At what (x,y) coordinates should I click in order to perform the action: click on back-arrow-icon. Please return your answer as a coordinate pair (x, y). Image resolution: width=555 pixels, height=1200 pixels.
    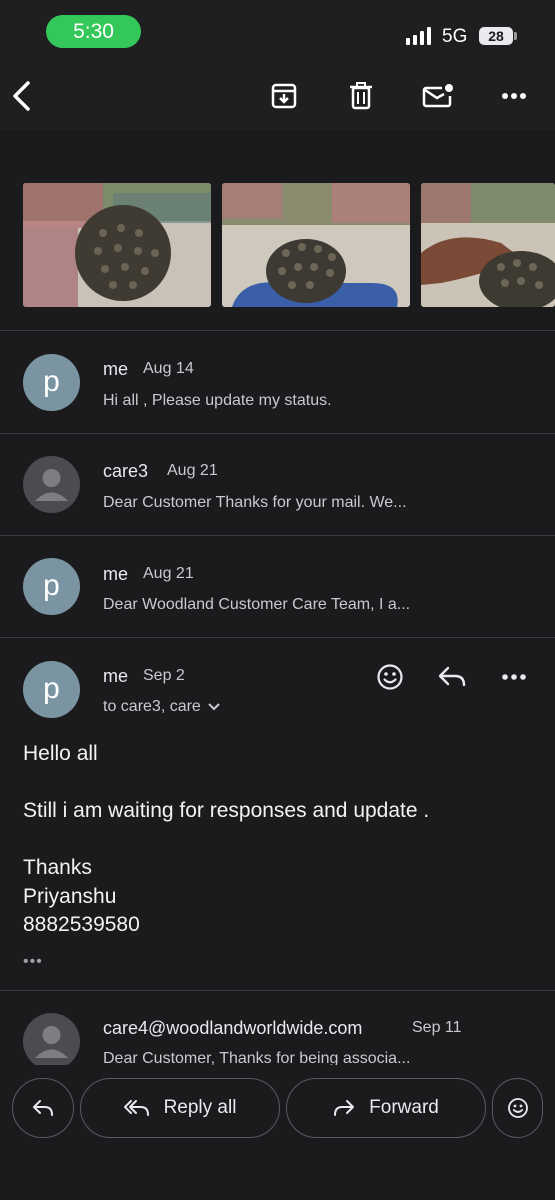
    Looking at the image, I should click on (21, 96).